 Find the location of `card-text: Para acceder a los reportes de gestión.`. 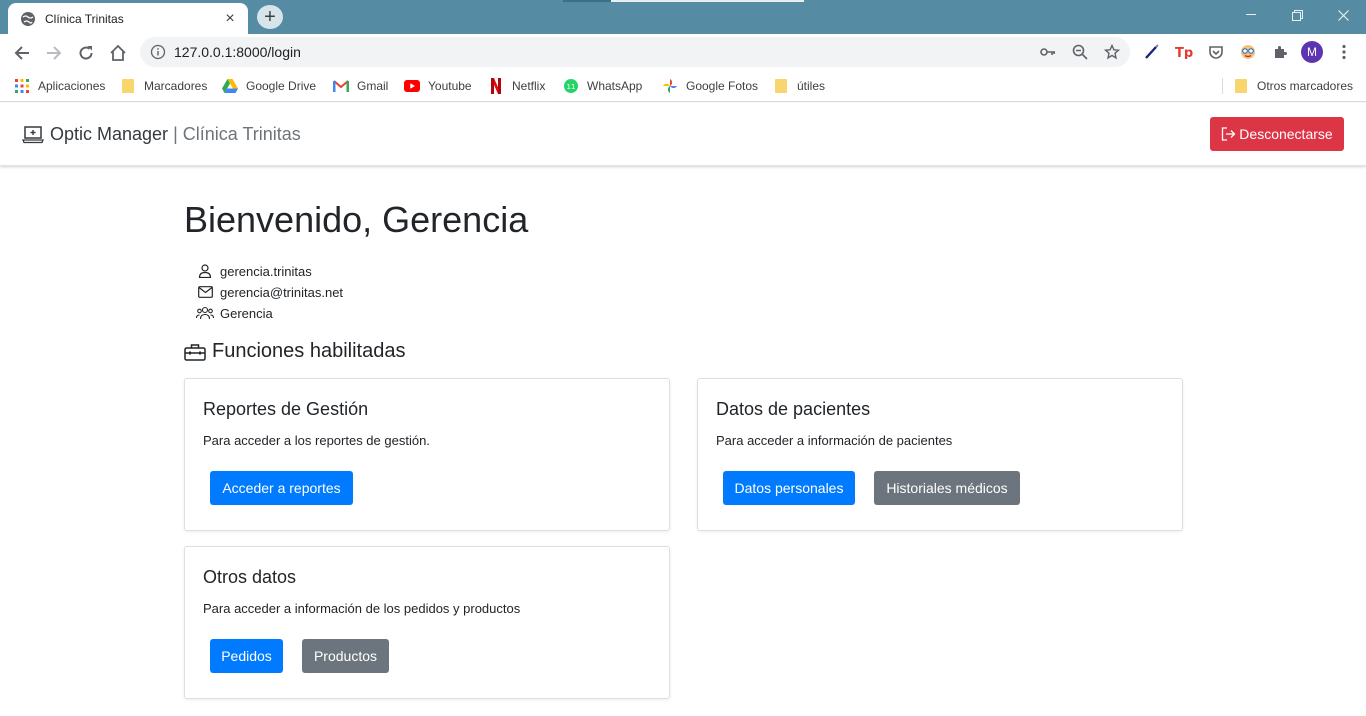

card-text: Para acceder a los reportes de gestión. is located at coordinates (316, 440).